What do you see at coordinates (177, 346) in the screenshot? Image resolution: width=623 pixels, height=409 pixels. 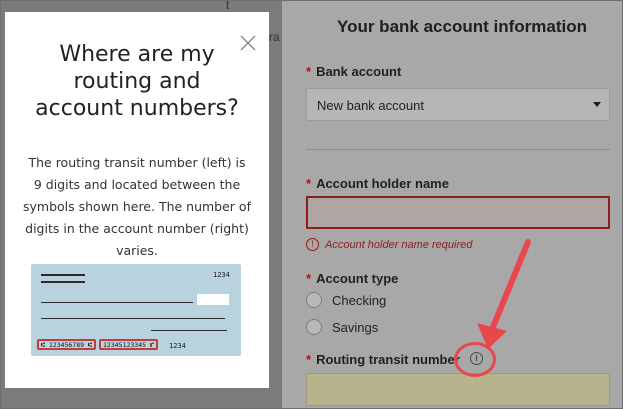 I see `check-number-bottom: 1234` at bounding box center [177, 346].